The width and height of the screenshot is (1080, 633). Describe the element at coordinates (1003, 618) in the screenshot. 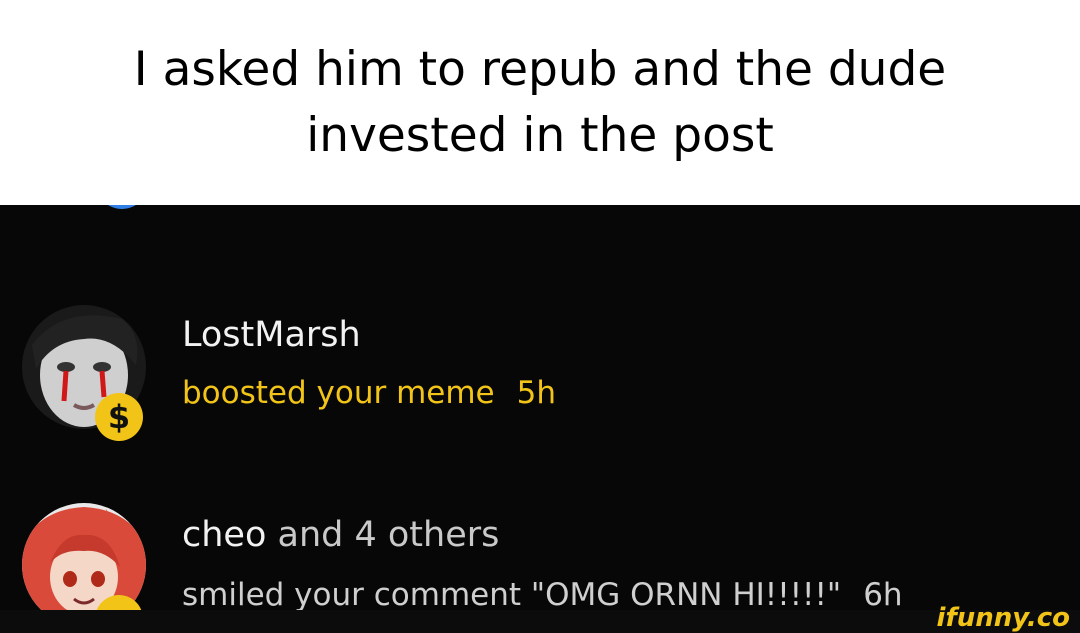

I see `ifunny-watermark-logo: ifunny.co` at that location.